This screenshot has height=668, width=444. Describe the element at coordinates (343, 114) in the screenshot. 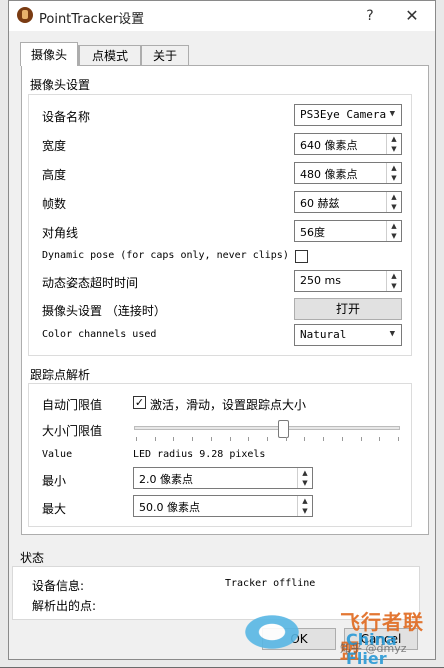

I see `device-value: PS3Eye Camera` at that location.